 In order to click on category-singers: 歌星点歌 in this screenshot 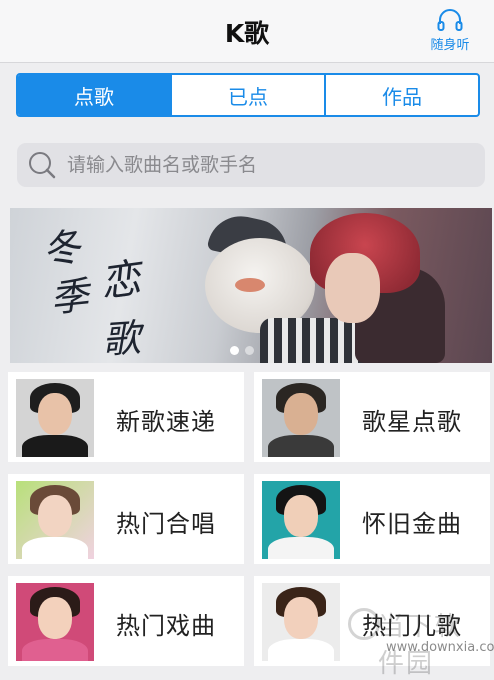, I will do `click(372, 417)`.